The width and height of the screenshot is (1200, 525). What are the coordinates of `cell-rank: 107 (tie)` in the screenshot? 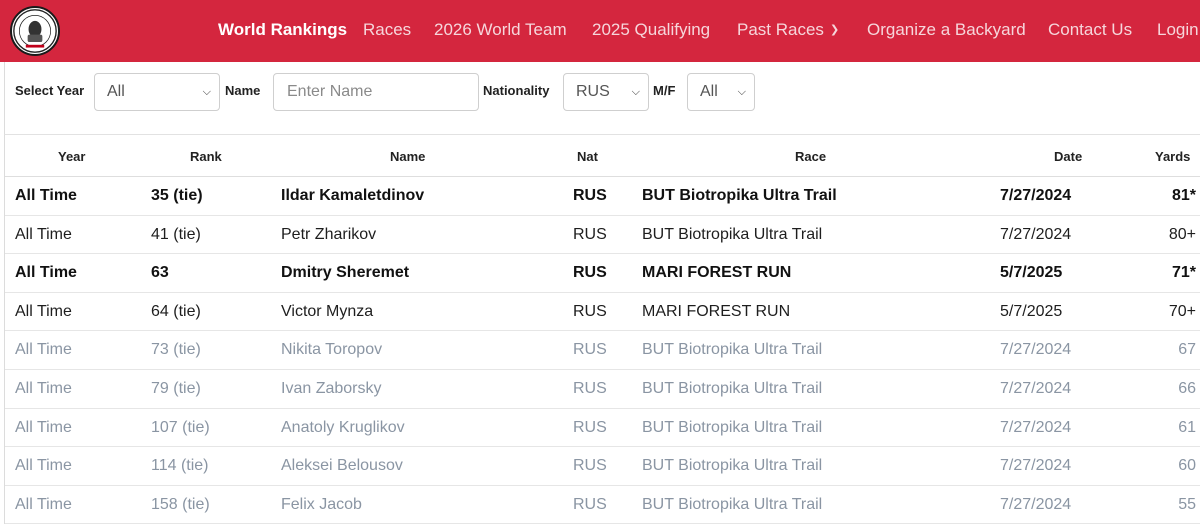 It's located at (180, 427).